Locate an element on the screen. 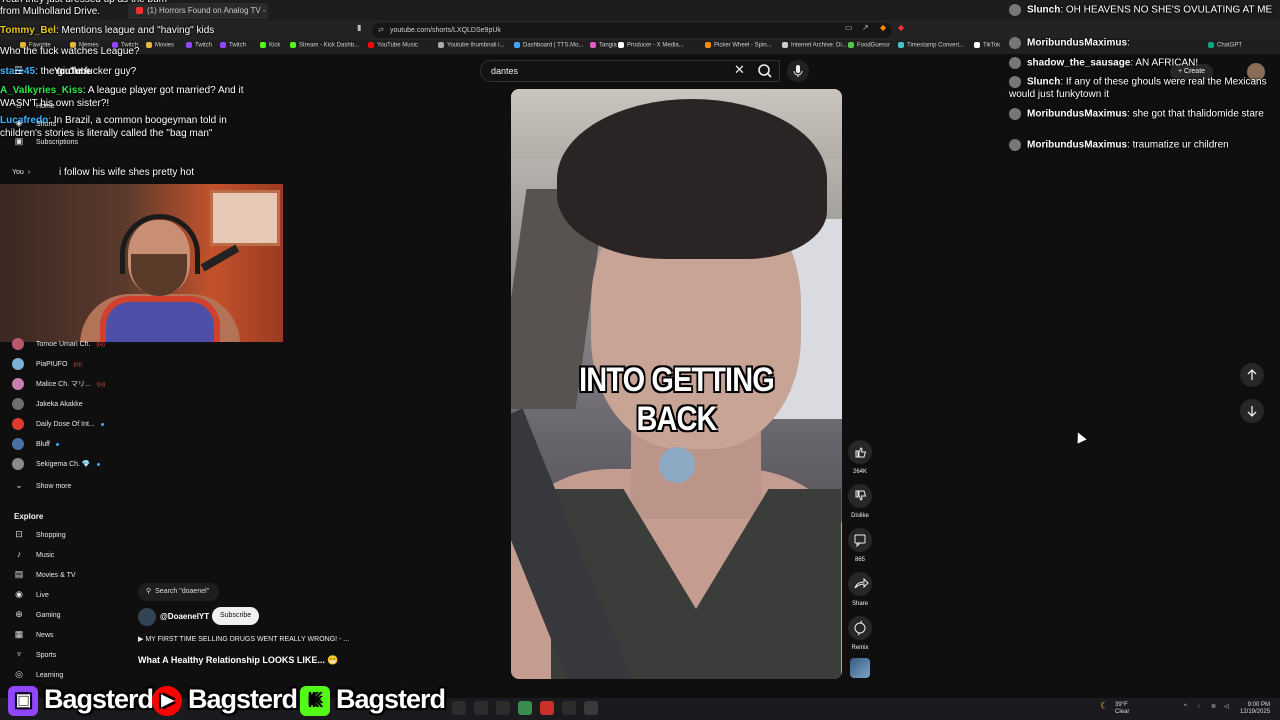 Image resolution: width=1280 pixels, height=720 pixels. sidebar-item-shorts: ◈ Shorts is located at coordinates (34, 123).